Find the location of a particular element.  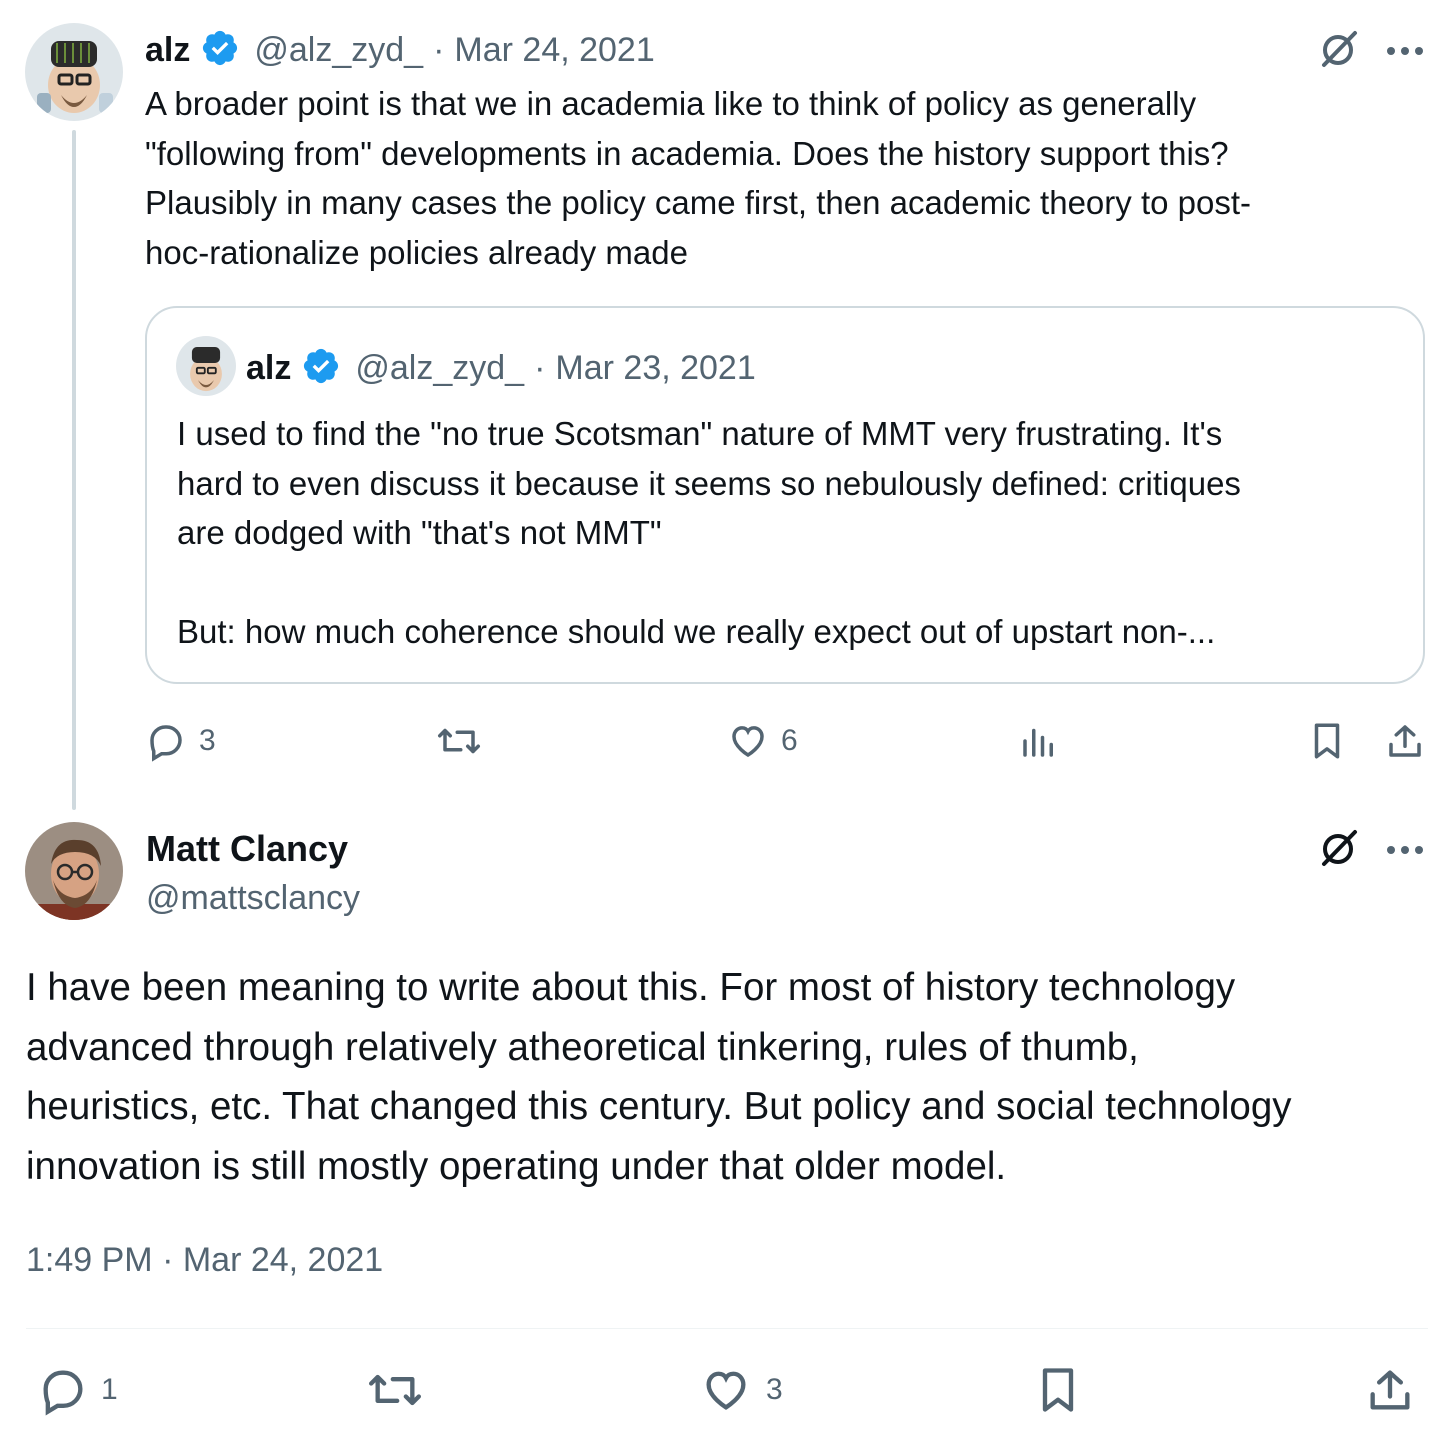

main-retweet-icon is located at coordinates (395, 1390).